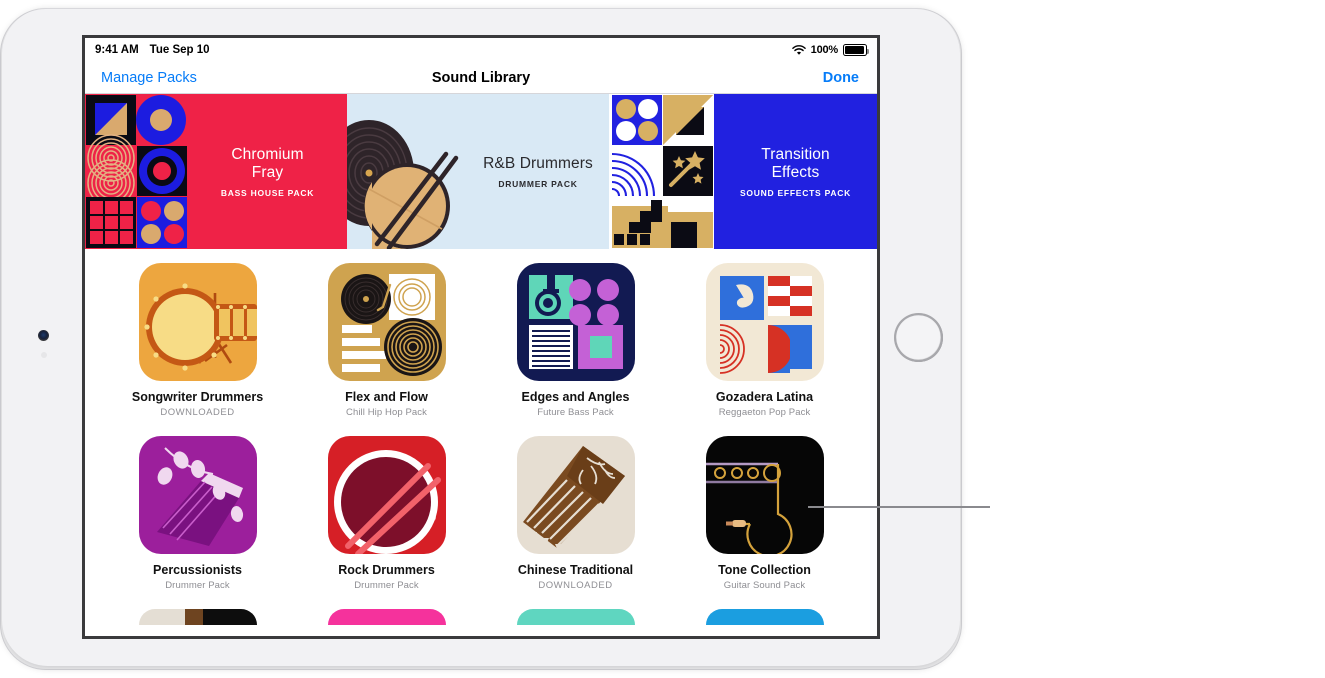 This screenshot has width=1325, height=678. I want to click on featured-banner-rnb-drummers: R&B Drummers DRUMMER PACK, so click(478, 171).